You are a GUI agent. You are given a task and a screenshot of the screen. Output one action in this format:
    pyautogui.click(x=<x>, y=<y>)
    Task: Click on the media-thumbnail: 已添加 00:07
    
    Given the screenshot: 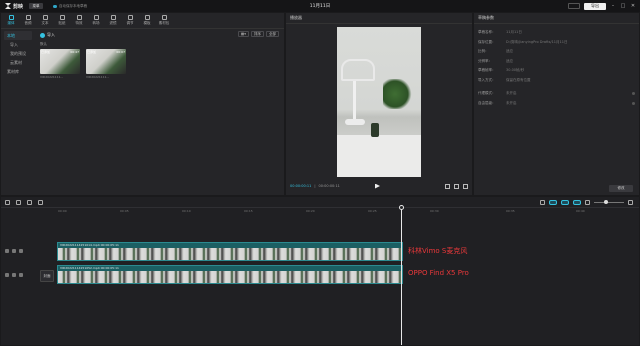 What is the action you would take?
    pyautogui.click(x=106, y=61)
    